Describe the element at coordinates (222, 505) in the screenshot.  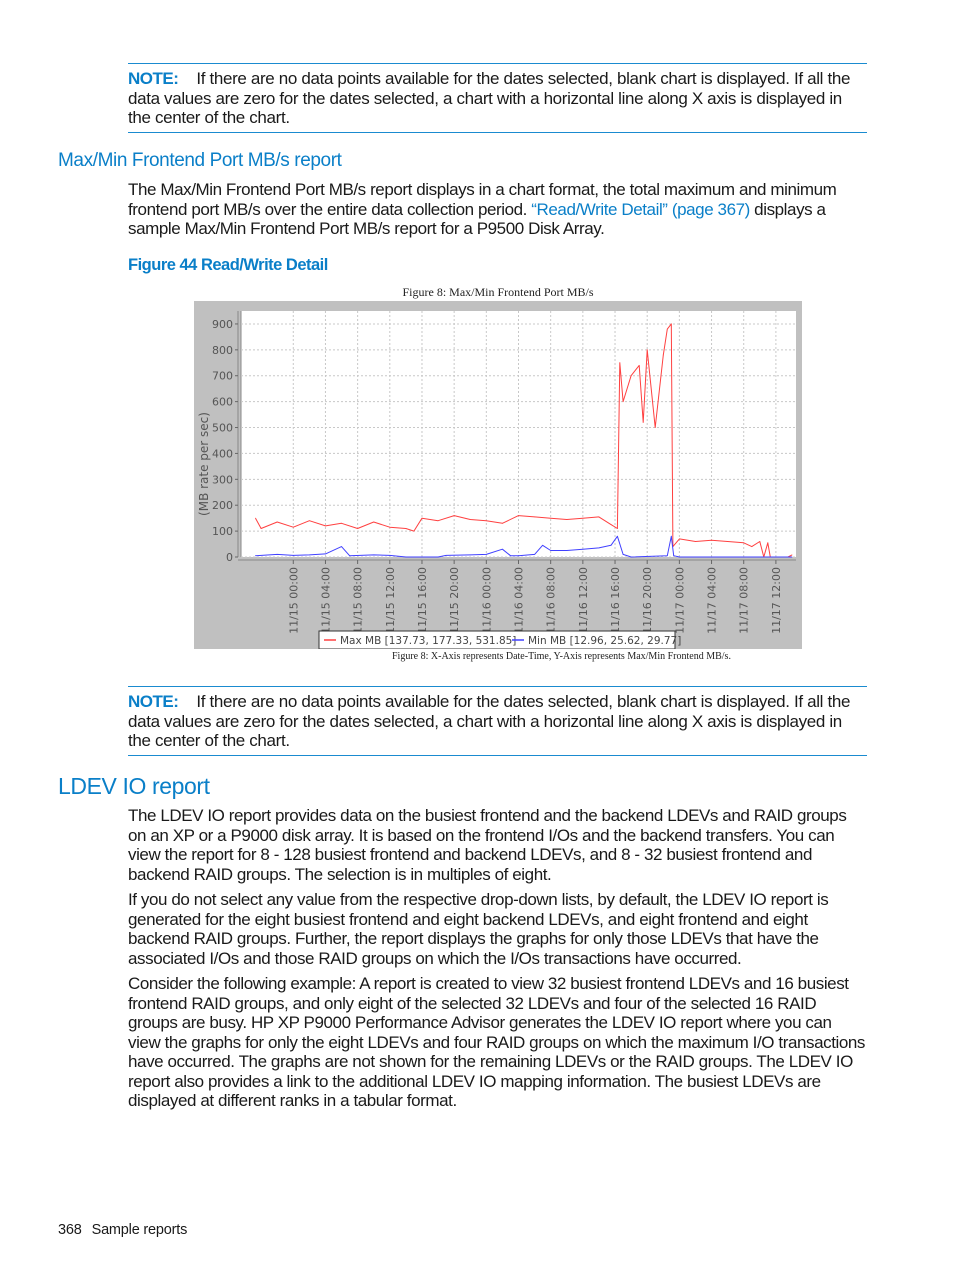
I see `y-tick-label: 200` at that location.